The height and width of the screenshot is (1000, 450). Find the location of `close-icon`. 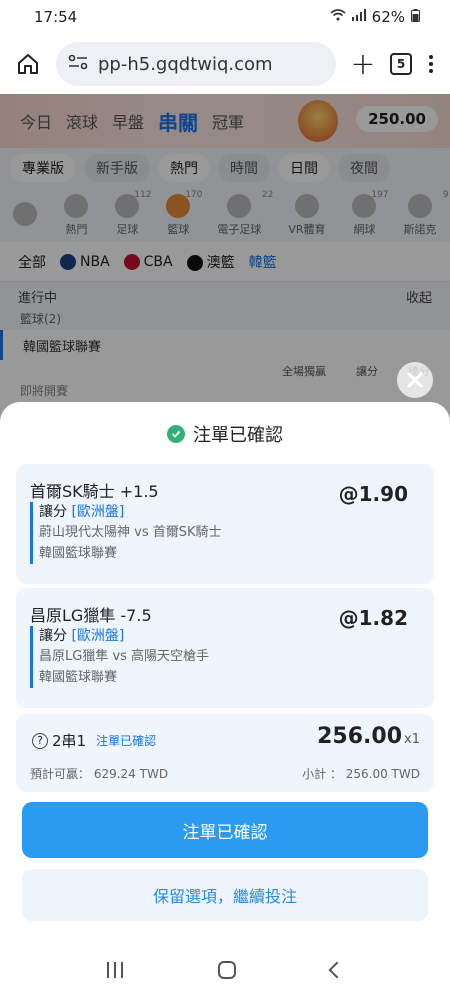

close-icon is located at coordinates (415, 380).